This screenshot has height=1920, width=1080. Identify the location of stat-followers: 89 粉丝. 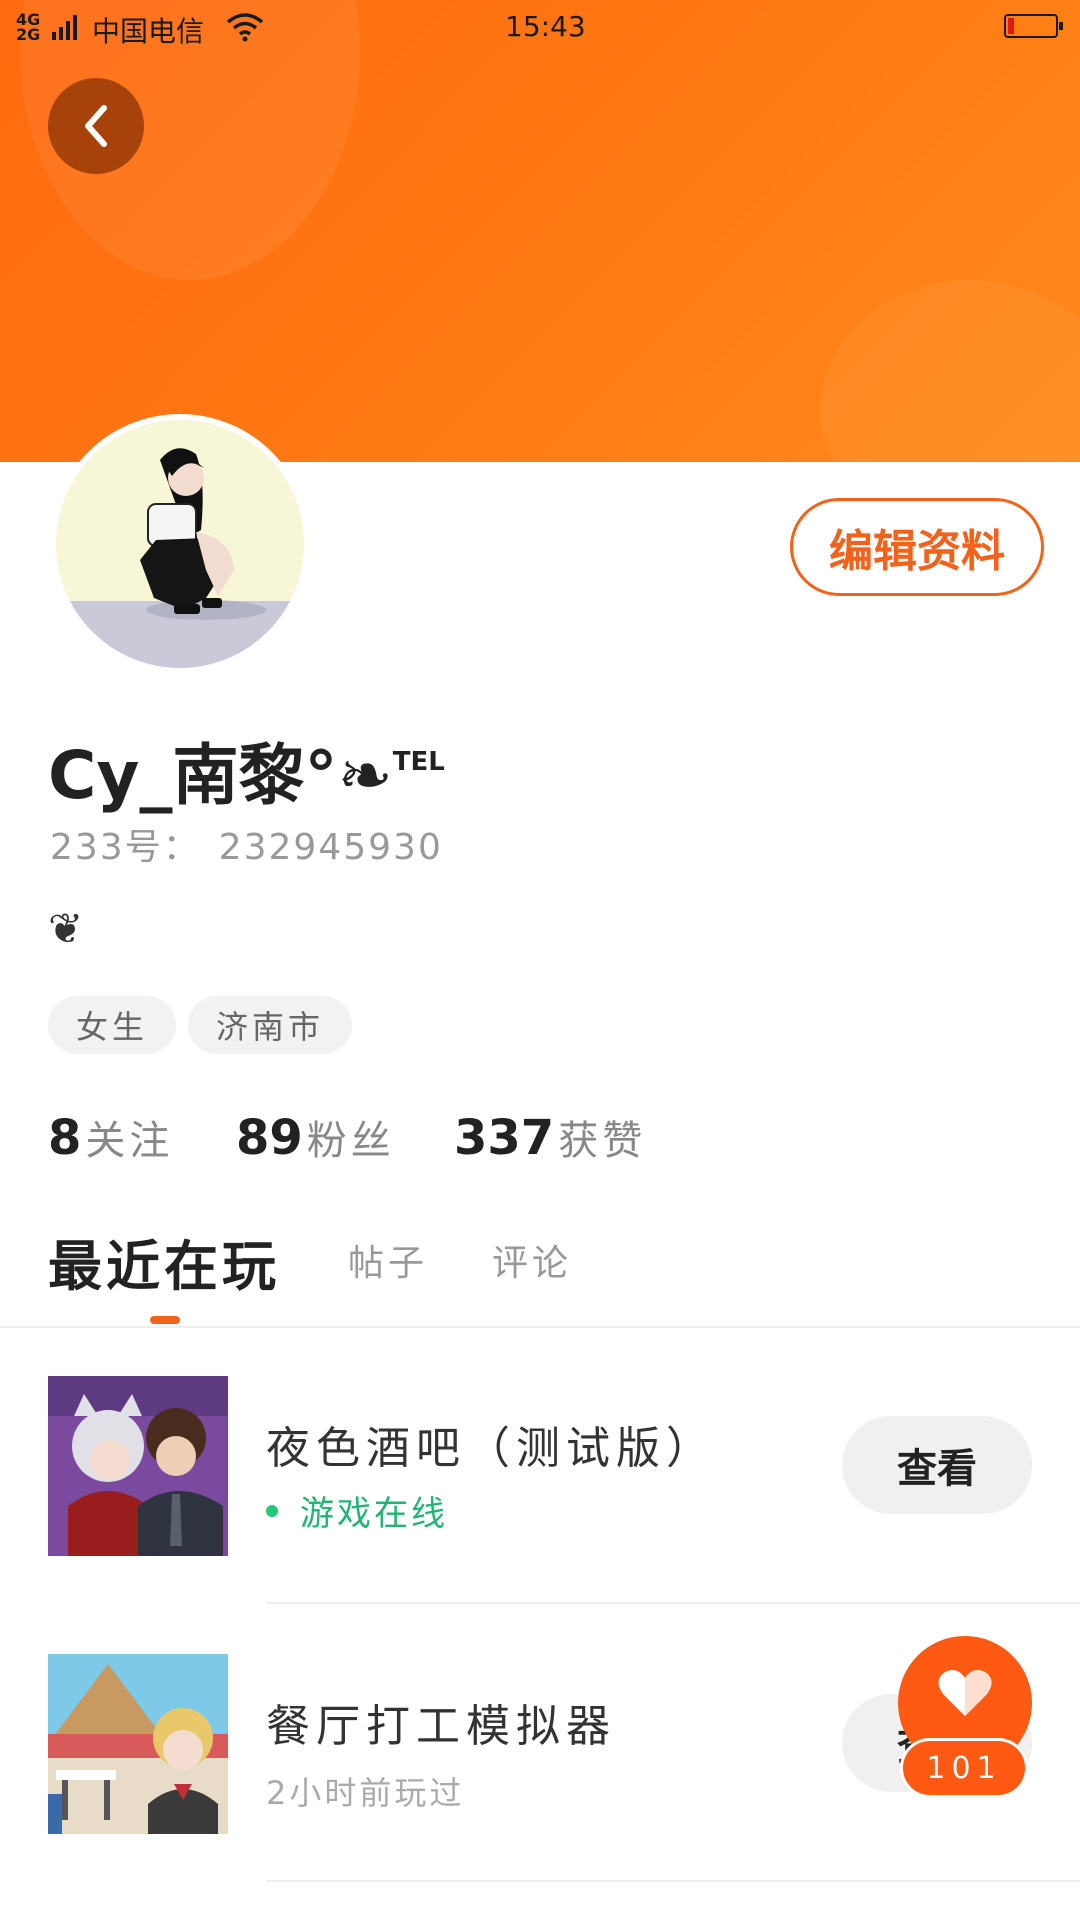
(315, 1137).